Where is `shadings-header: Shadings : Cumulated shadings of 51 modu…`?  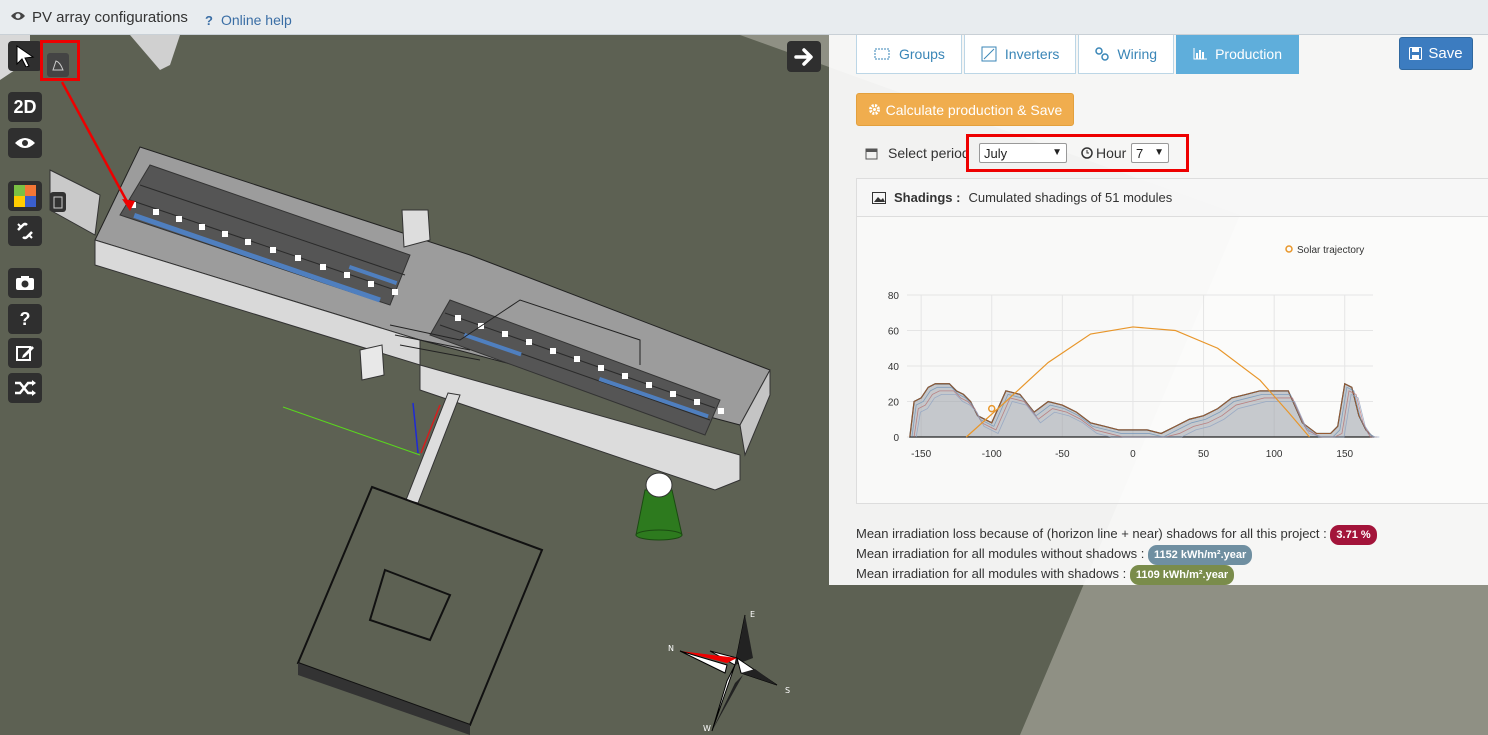 shadings-header: Shadings : Cumulated shadings of 51 modu… is located at coordinates (1172, 198).